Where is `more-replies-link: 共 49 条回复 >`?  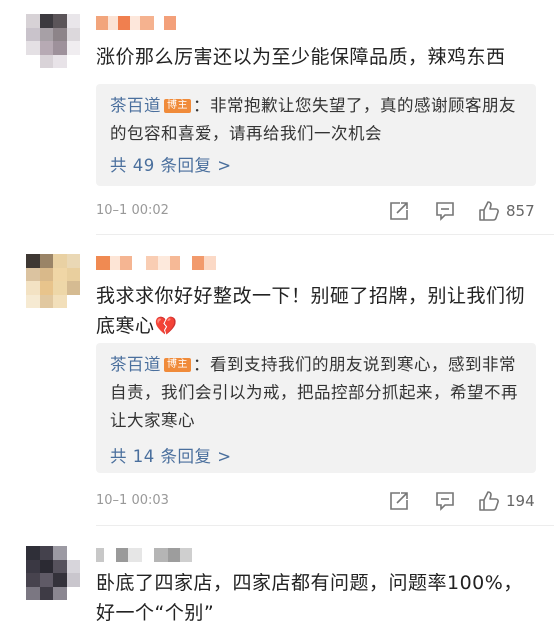 more-replies-link: 共 49 条回复 > is located at coordinates (171, 164).